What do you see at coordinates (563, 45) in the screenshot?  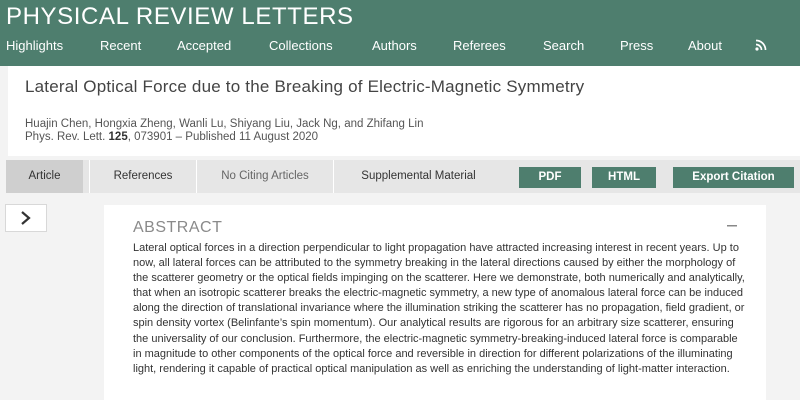 I see `nav-search: Search` at bounding box center [563, 45].